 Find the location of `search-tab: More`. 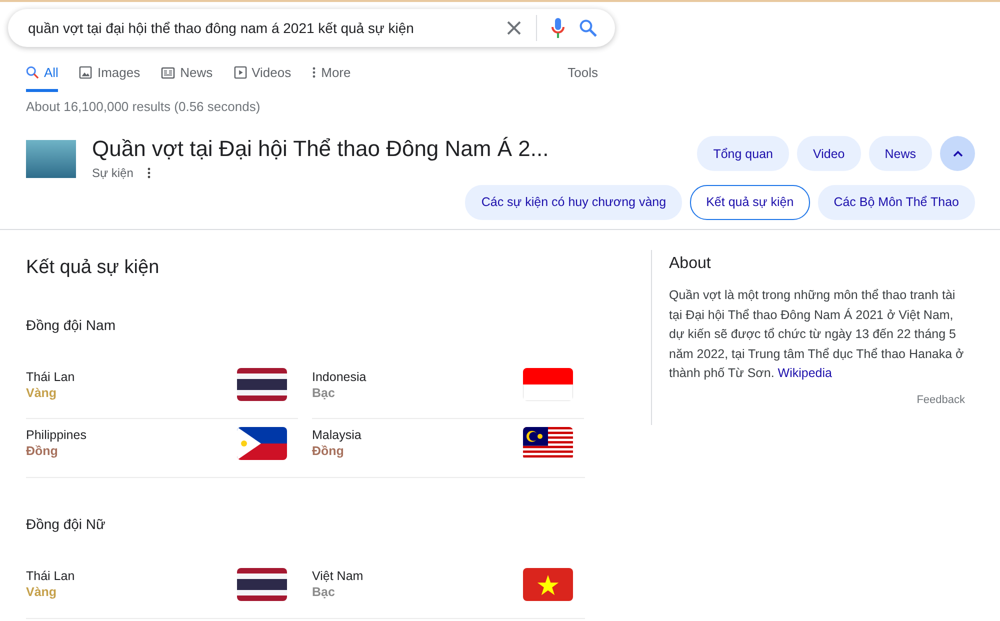

search-tab: More is located at coordinates (331, 78).